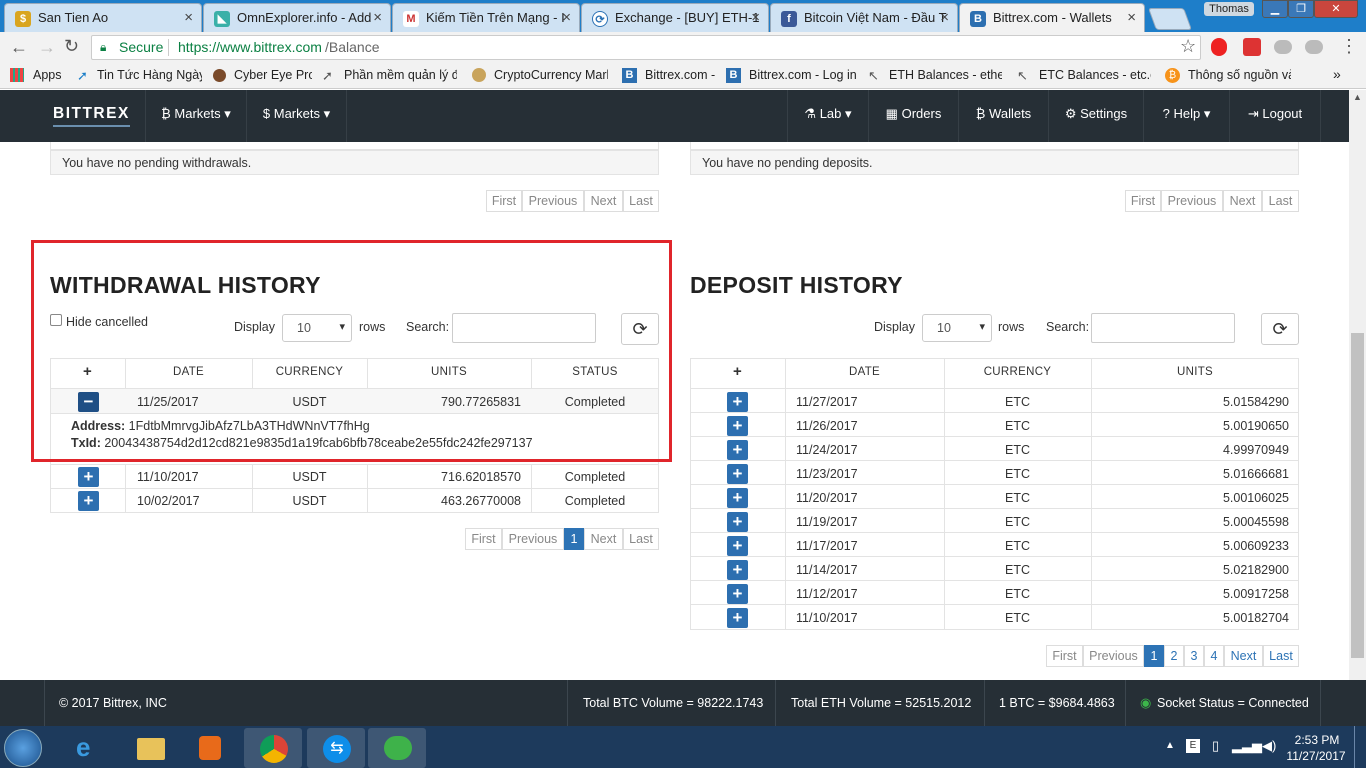  Describe the element at coordinates (47, 47) in the screenshot. I see `forward-arrow-icon: →` at that location.